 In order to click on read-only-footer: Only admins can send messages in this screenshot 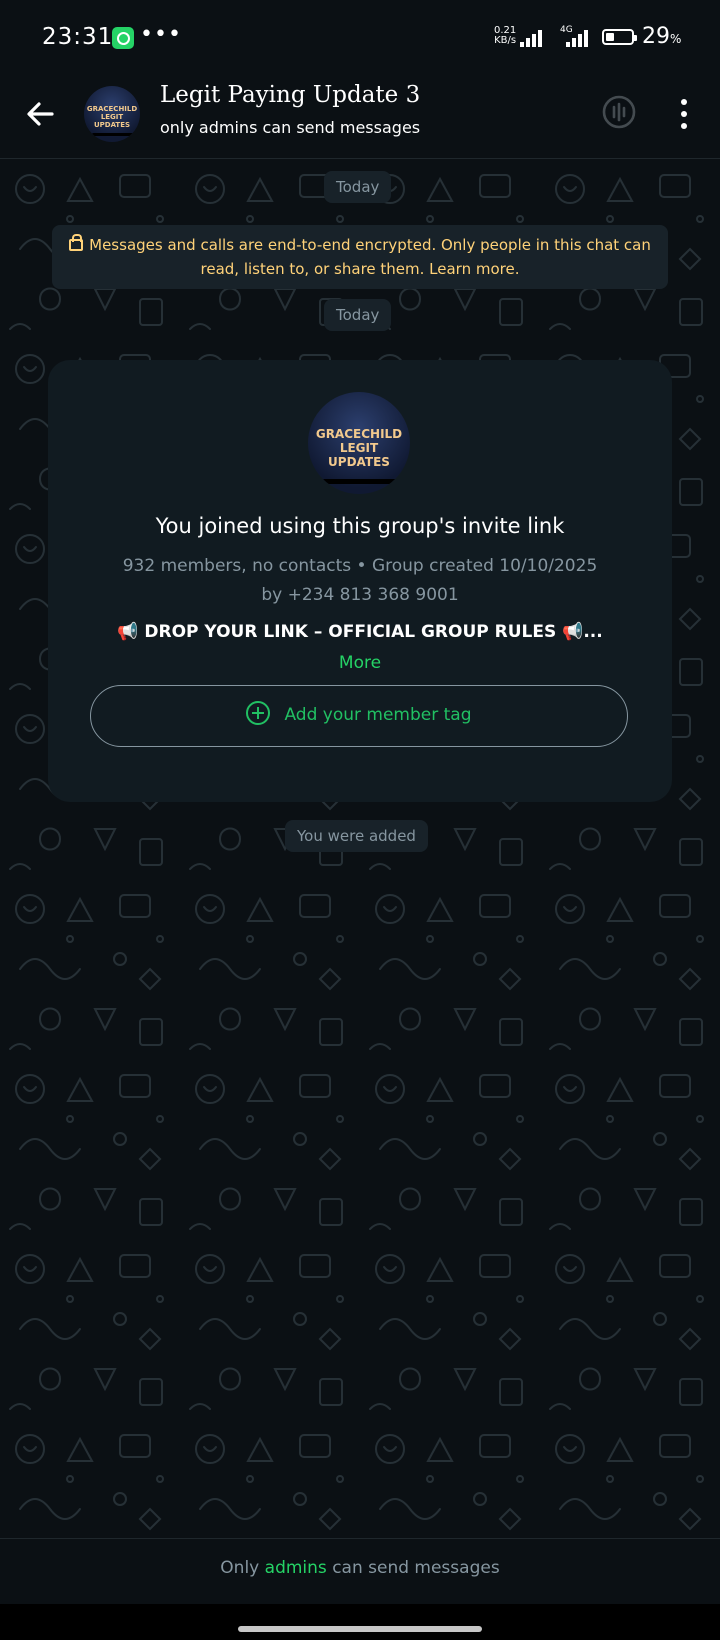, I will do `click(360, 1571)`.